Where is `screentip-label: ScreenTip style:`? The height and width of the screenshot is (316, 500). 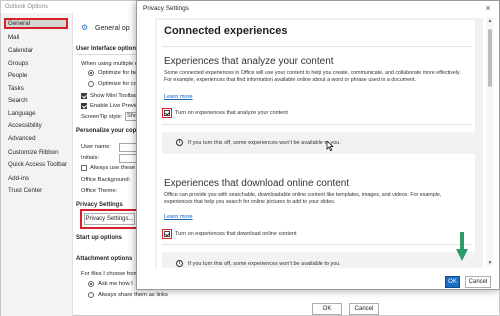
screentip-label: ScreenTip style: is located at coordinates (102, 117).